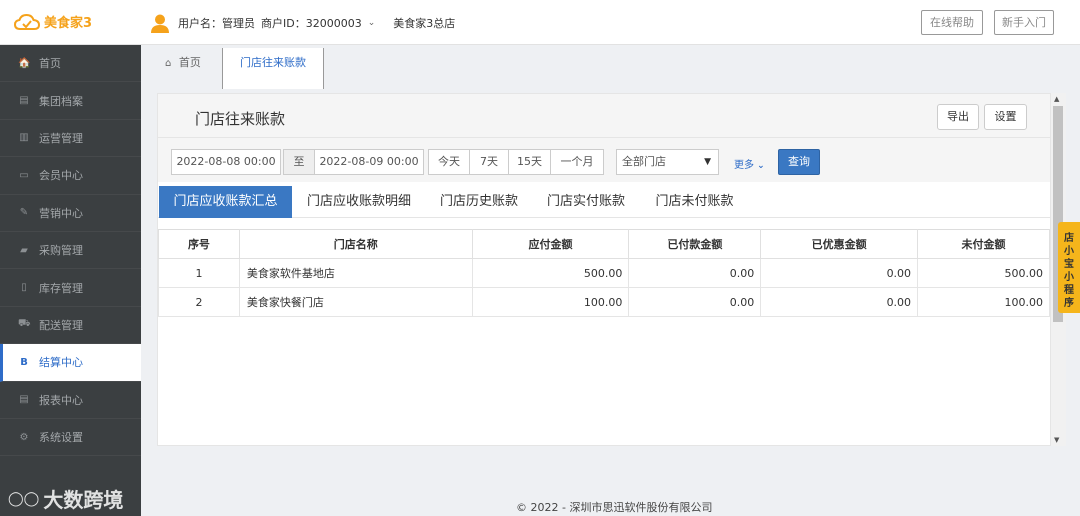 The height and width of the screenshot is (516, 1080). I want to click on quick-7days-button: 7天, so click(489, 162).